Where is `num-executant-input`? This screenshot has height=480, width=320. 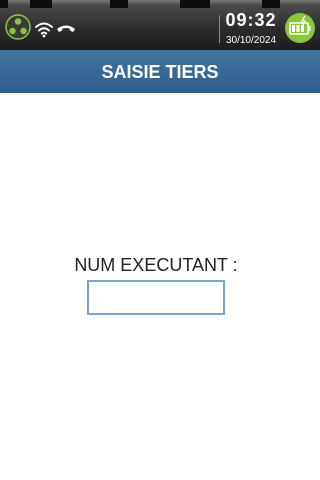 num-executant-input is located at coordinates (156, 297).